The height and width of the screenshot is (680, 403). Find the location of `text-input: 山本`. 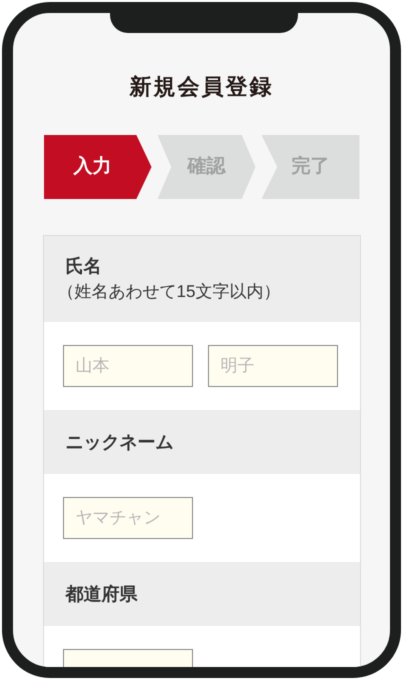

text-input: 山本 is located at coordinates (127, 366).